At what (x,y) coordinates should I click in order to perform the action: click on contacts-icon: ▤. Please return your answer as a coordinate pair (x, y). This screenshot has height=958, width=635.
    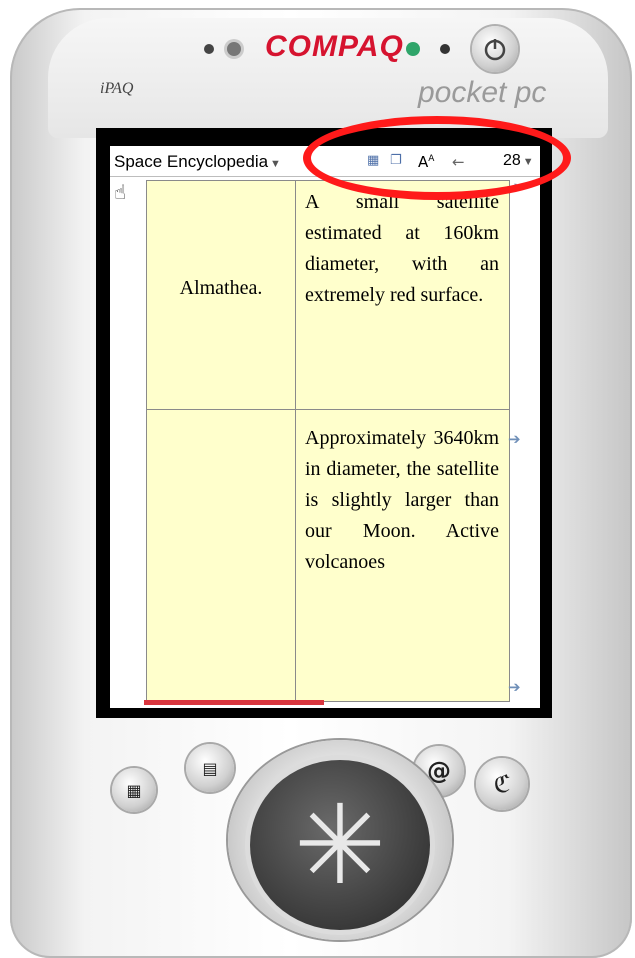
    Looking at the image, I should click on (210, 768).